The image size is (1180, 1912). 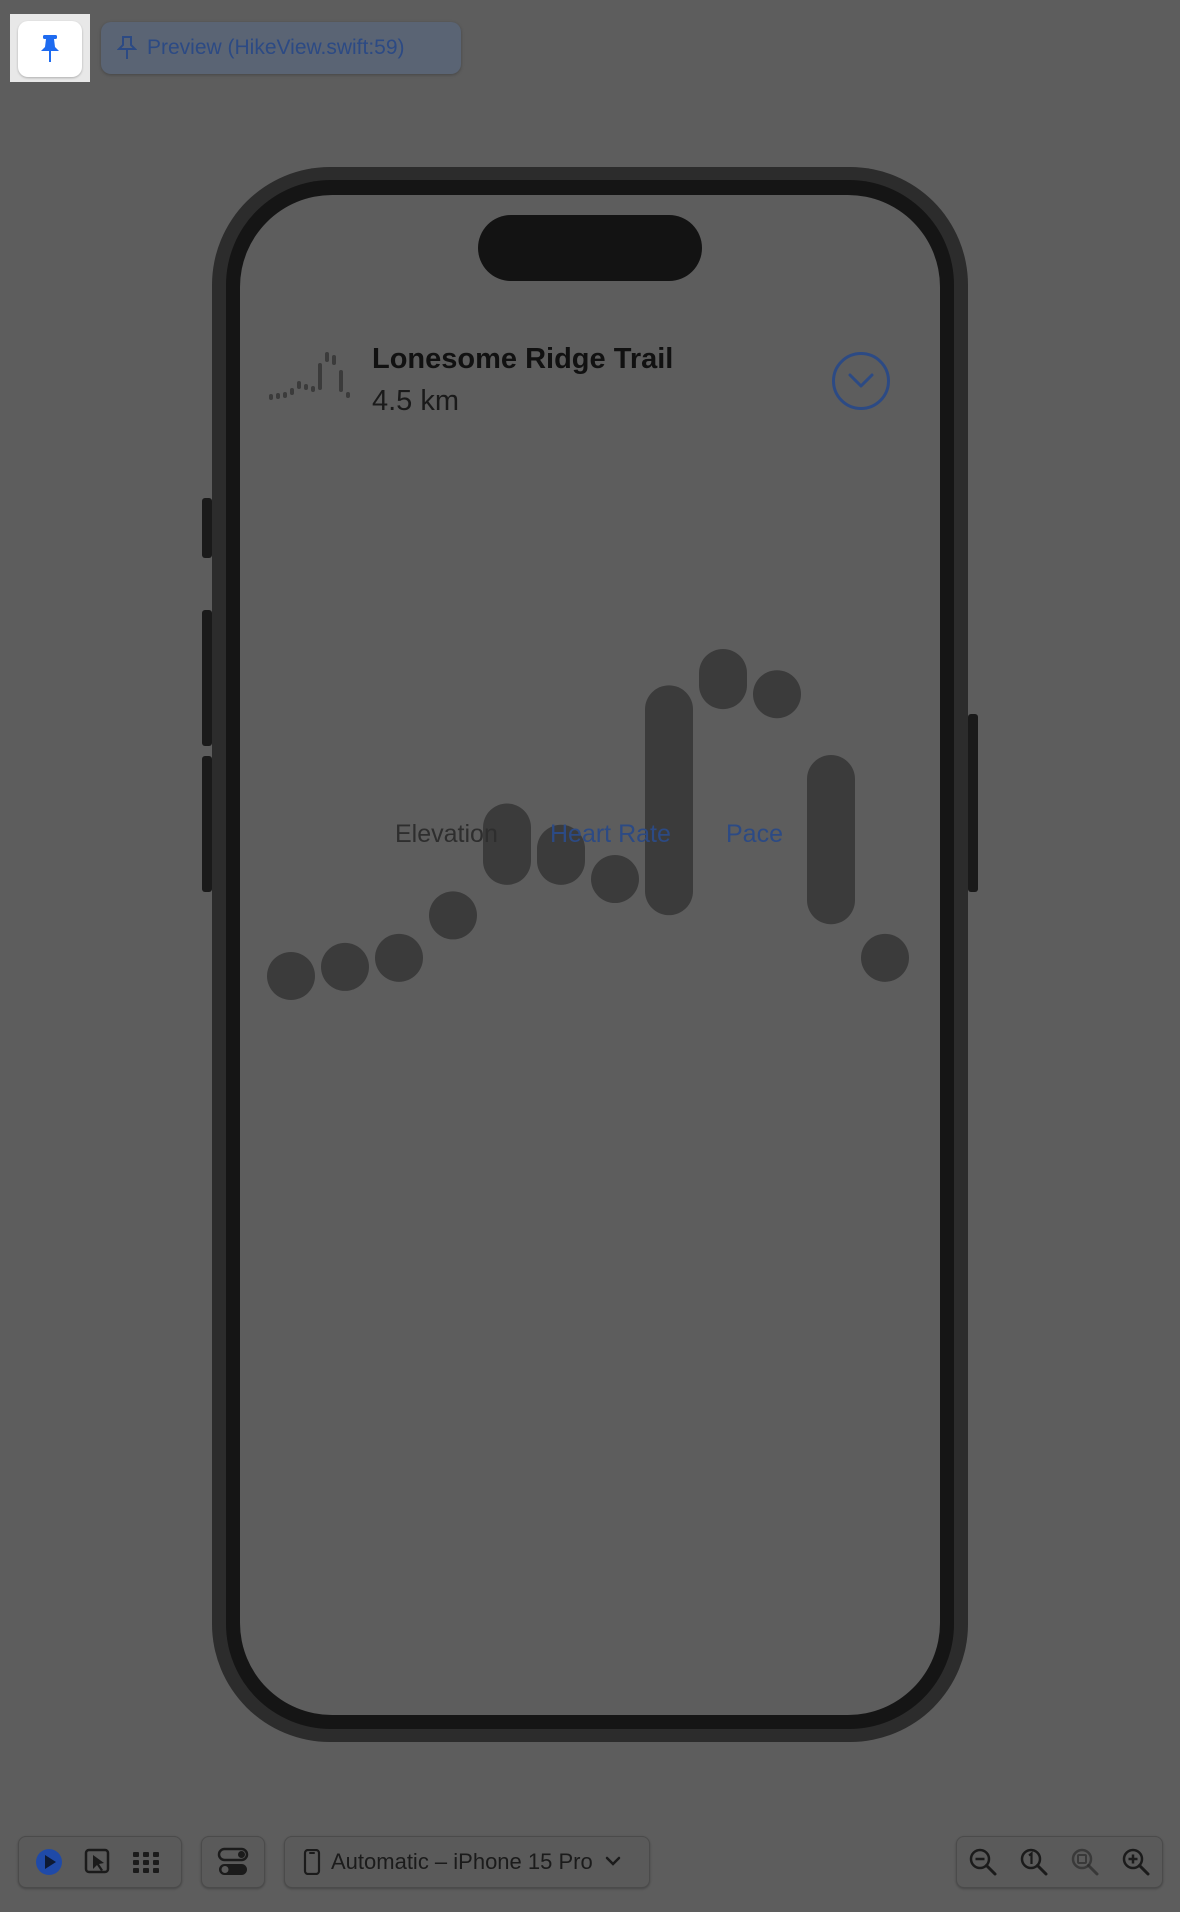 I want to click on action-button, so click(x=207, y=528).